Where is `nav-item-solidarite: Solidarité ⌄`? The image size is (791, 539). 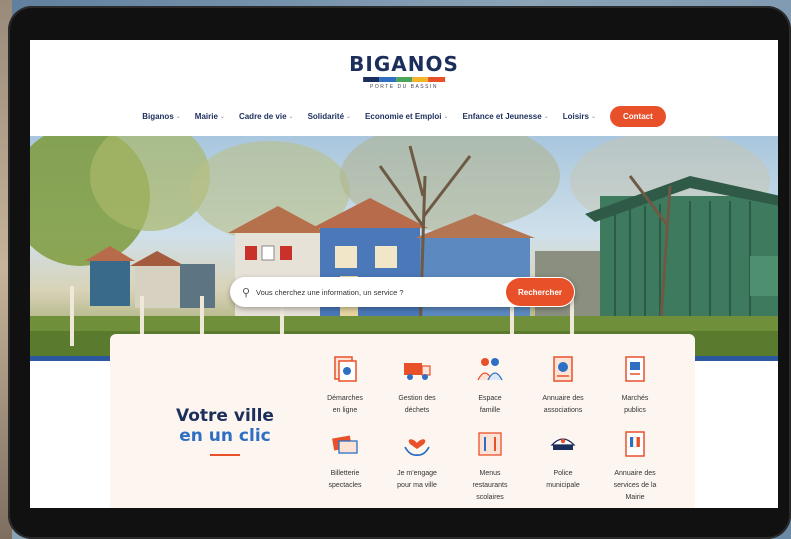
nav-item-solidarite: Solidarité ⌄ is located at coordinates (329, 116).